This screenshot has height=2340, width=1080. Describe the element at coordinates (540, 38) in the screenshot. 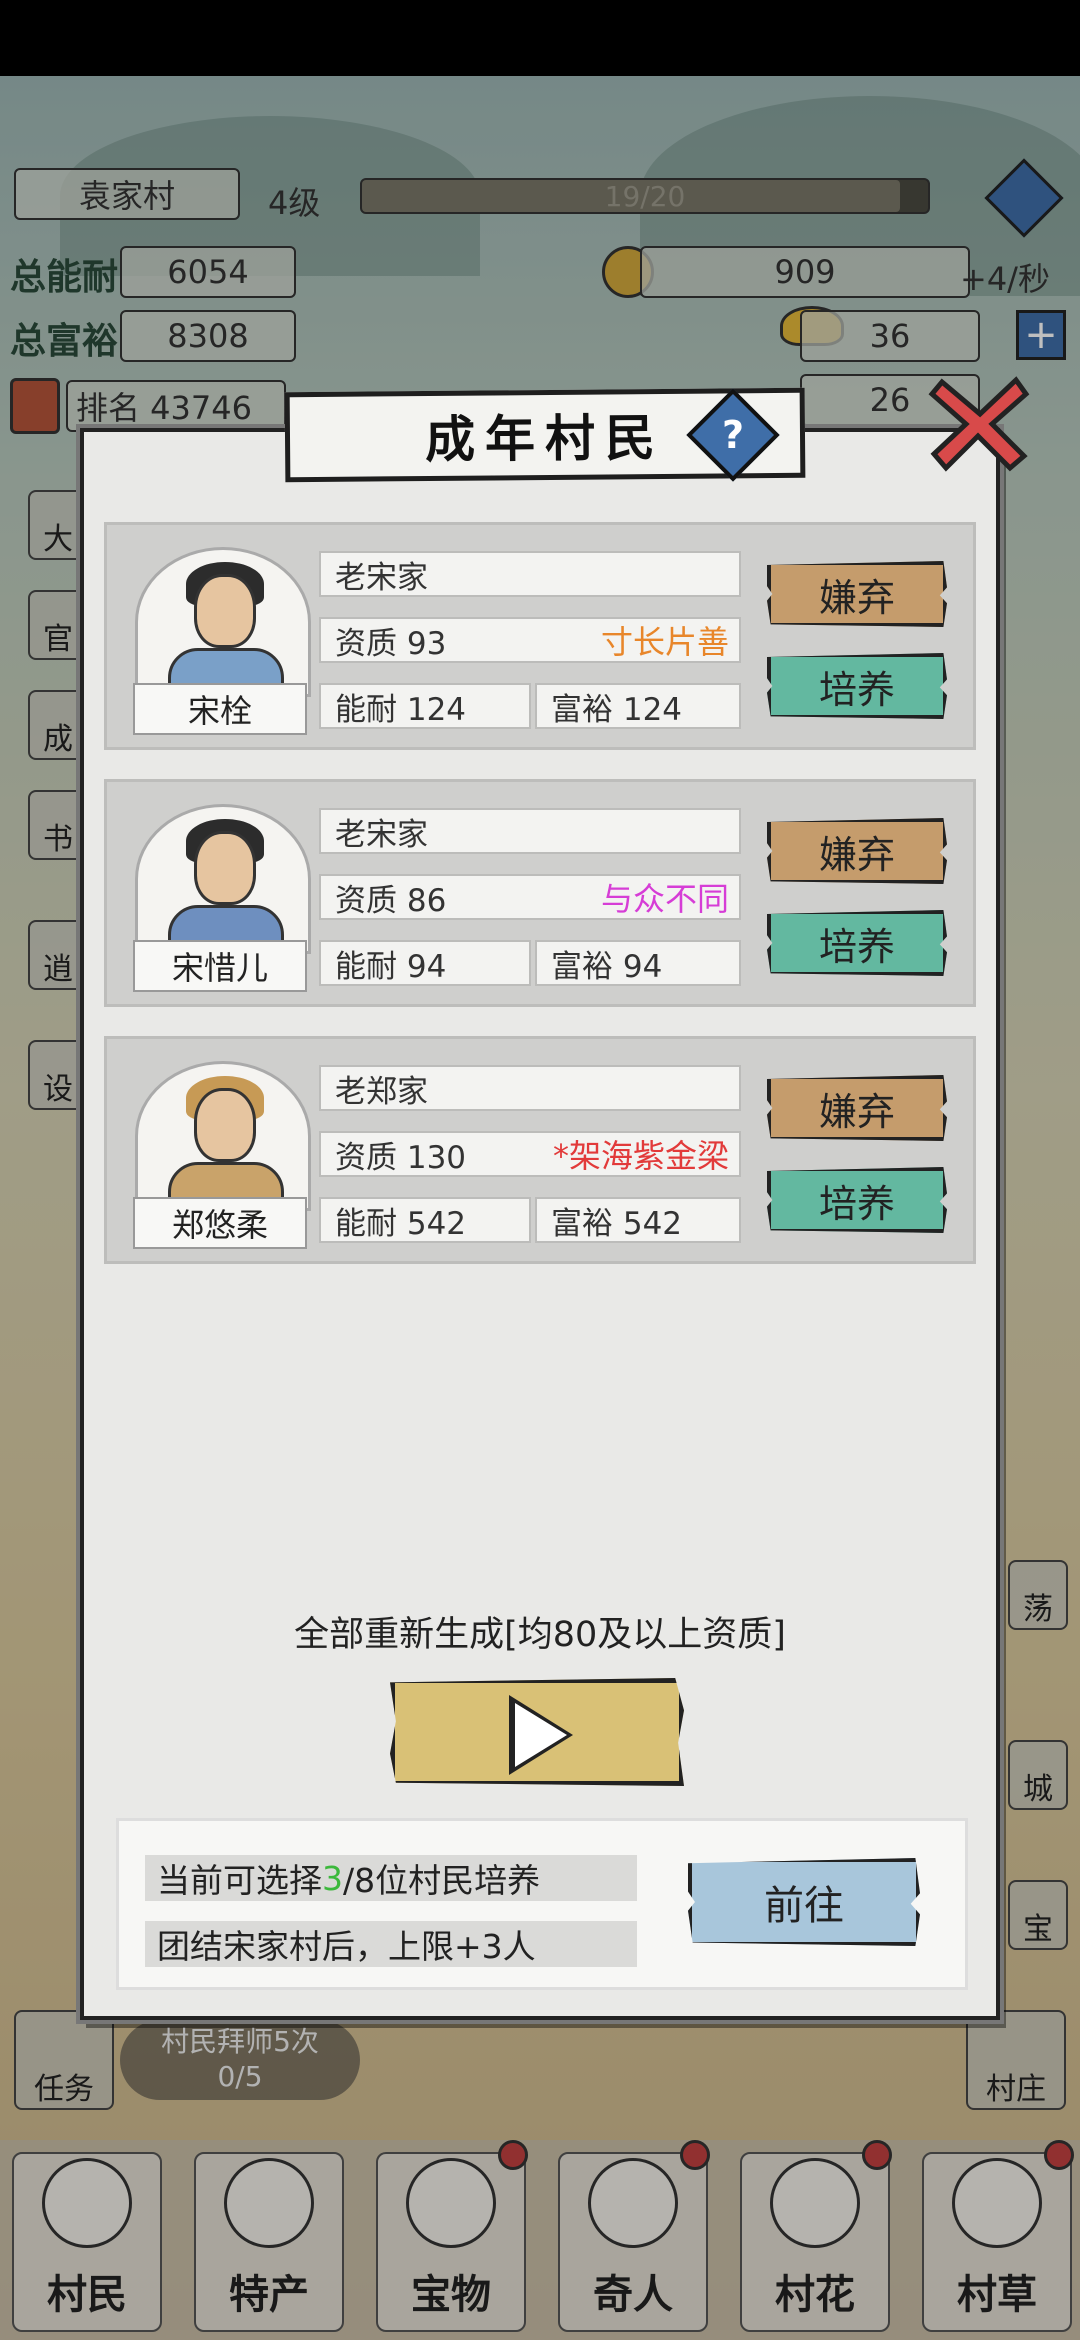

I see `status-bar` at that location.